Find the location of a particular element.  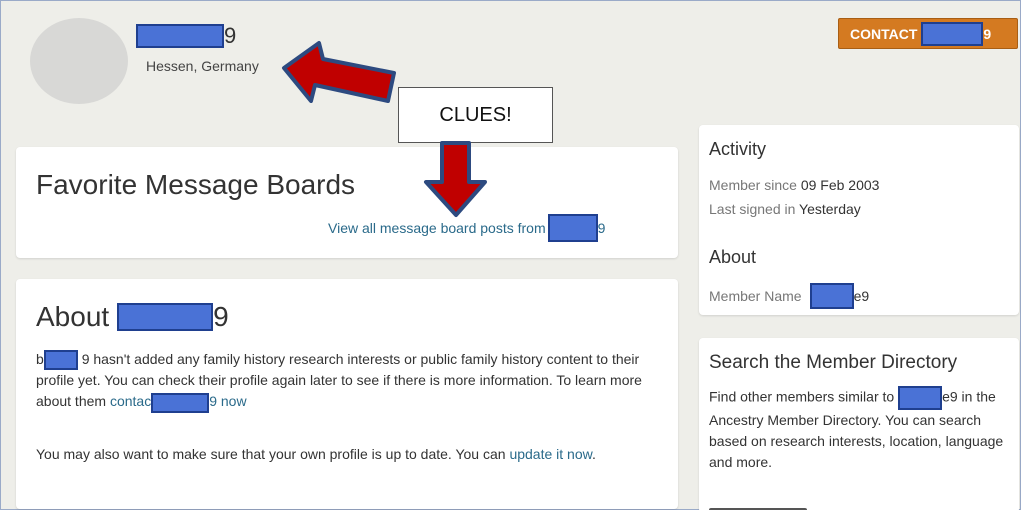

search-text-suffix: e9 is located at coordinates (950, 396).